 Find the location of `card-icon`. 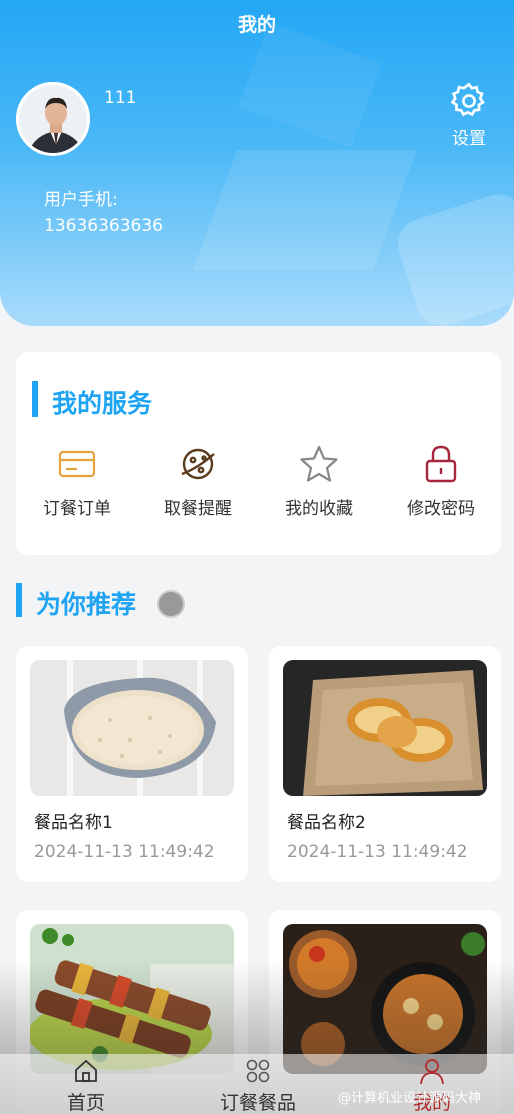

card-icon is located at coordinates (77, 464).